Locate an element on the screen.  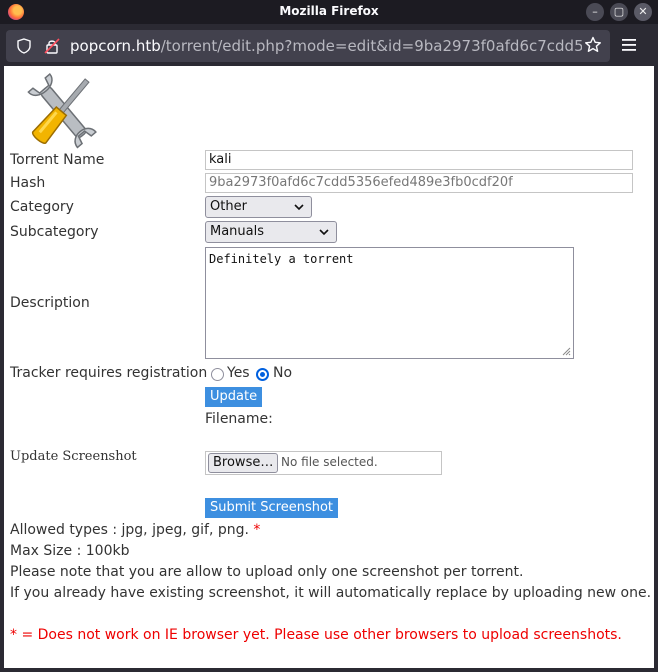
tracker-yes-label: Yes is located at coordinates (238, 373).